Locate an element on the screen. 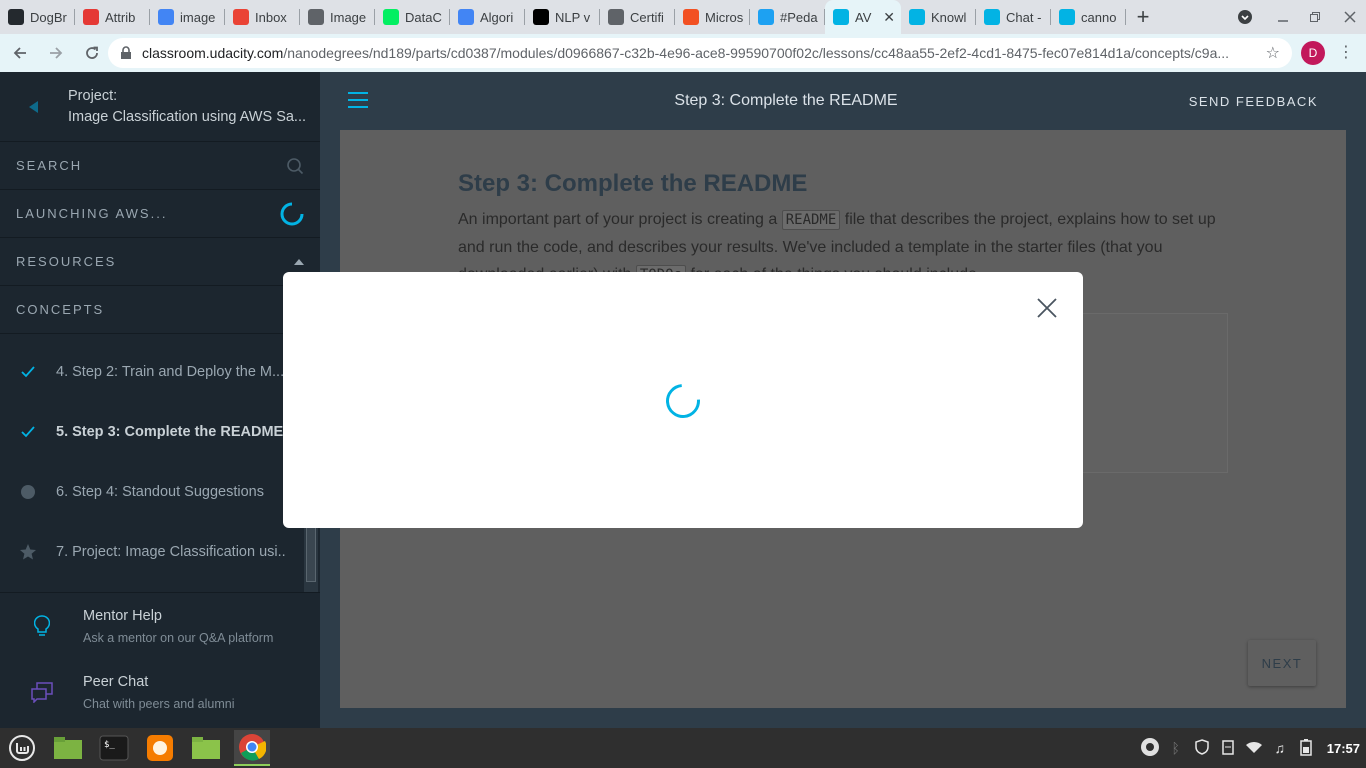  browser-tab: Chat - is located at coordinates (1013, 17).